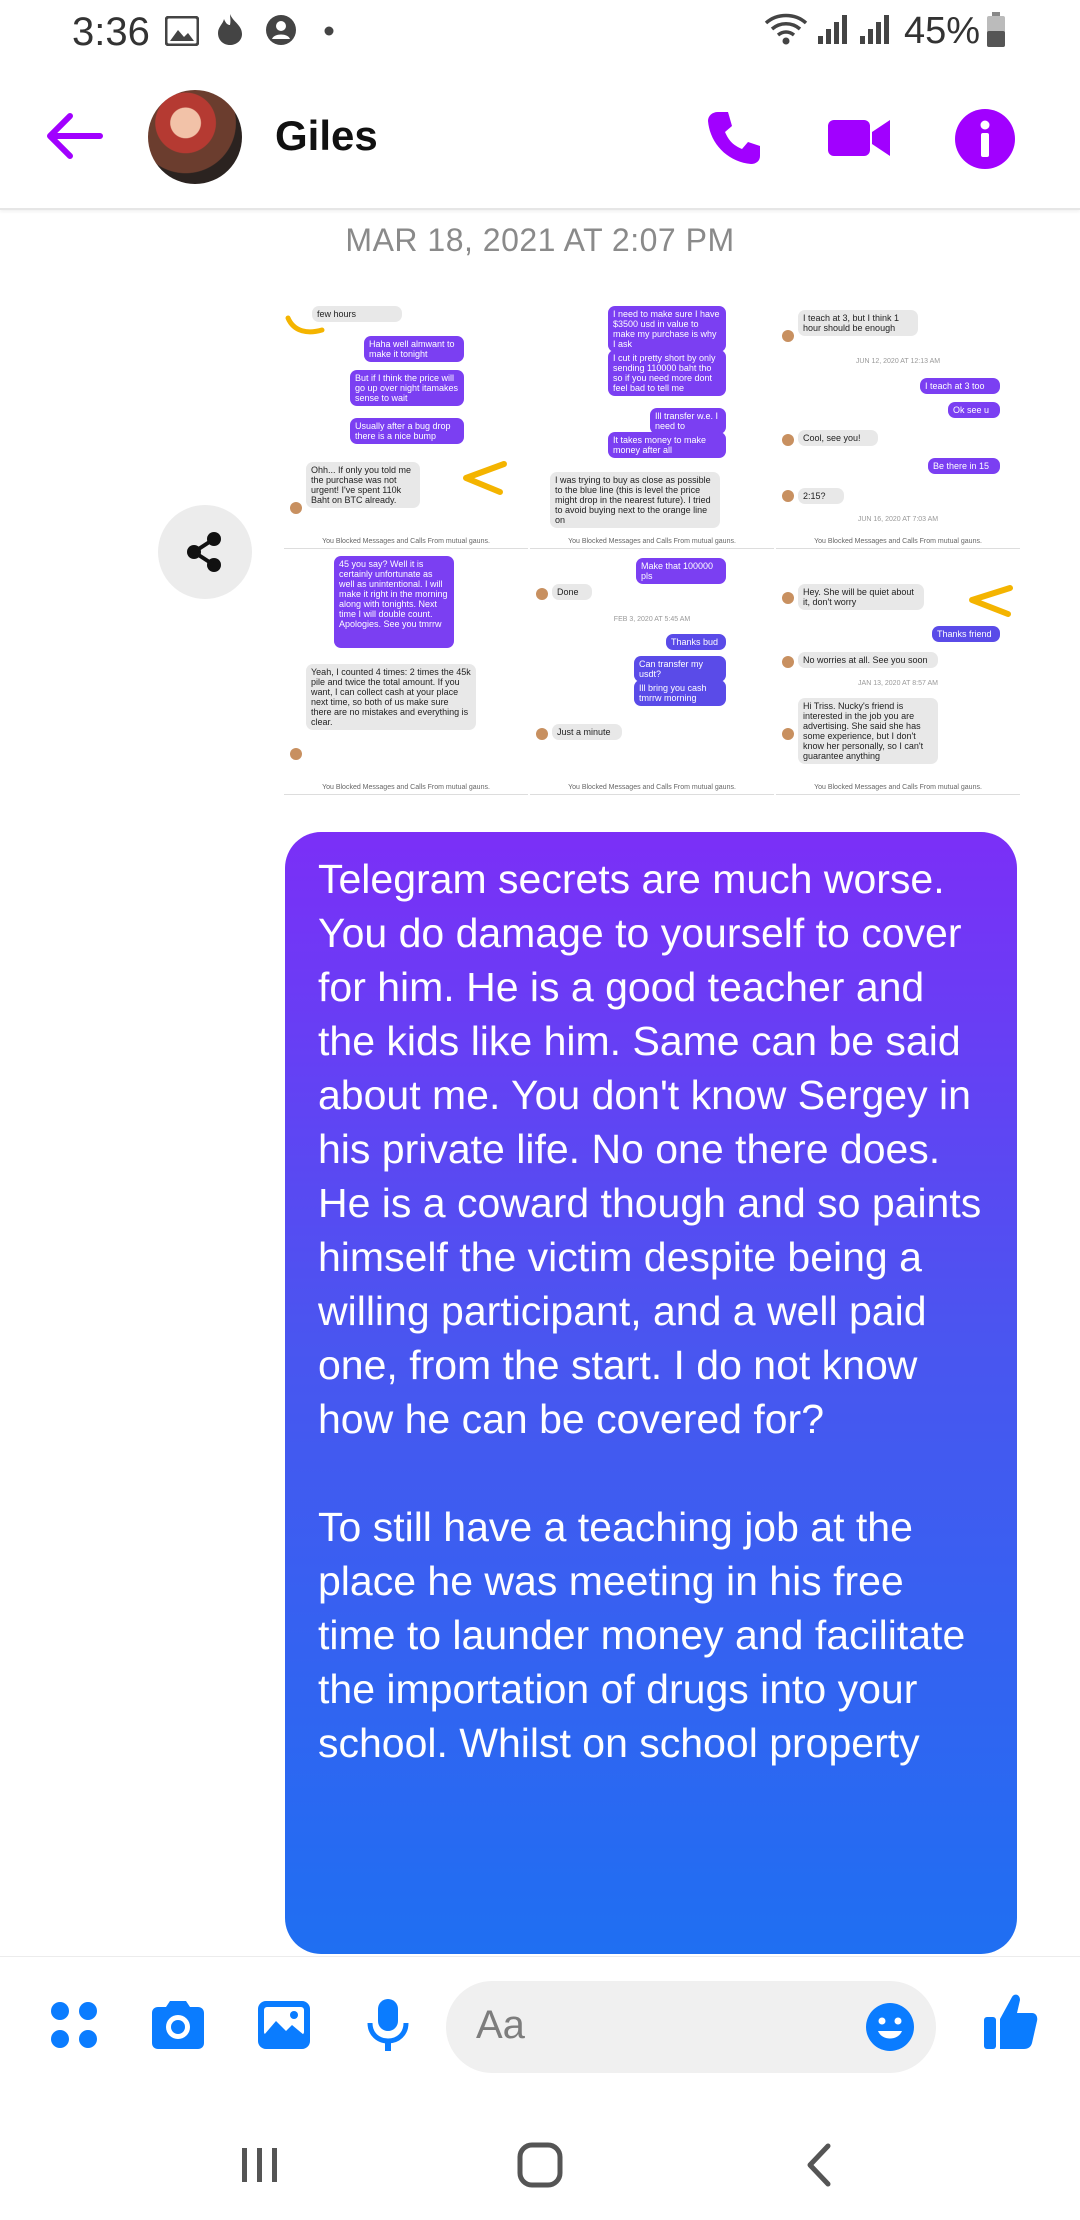 The image size is (1080, 2220). Describe the element at coordinates (996, 29) in the screenshot. I see `battery-icon` at that location.